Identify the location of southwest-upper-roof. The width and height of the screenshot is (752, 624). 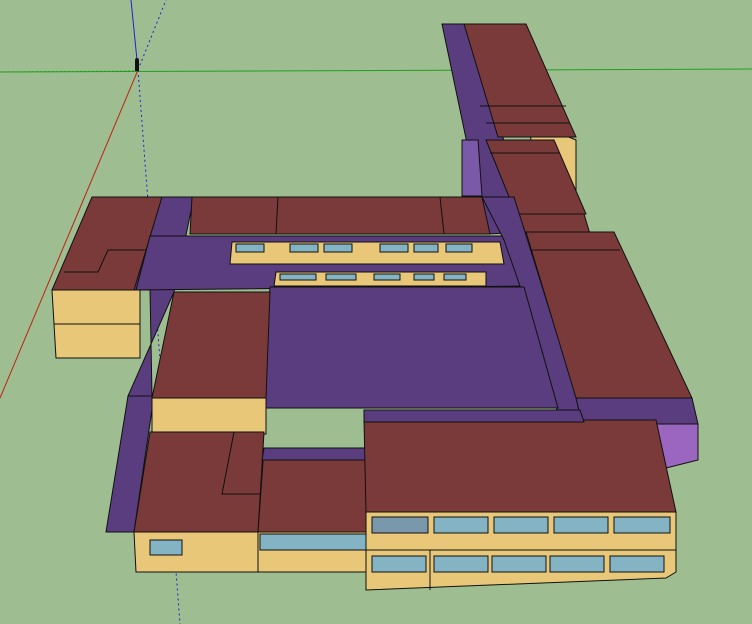
(211, 345).